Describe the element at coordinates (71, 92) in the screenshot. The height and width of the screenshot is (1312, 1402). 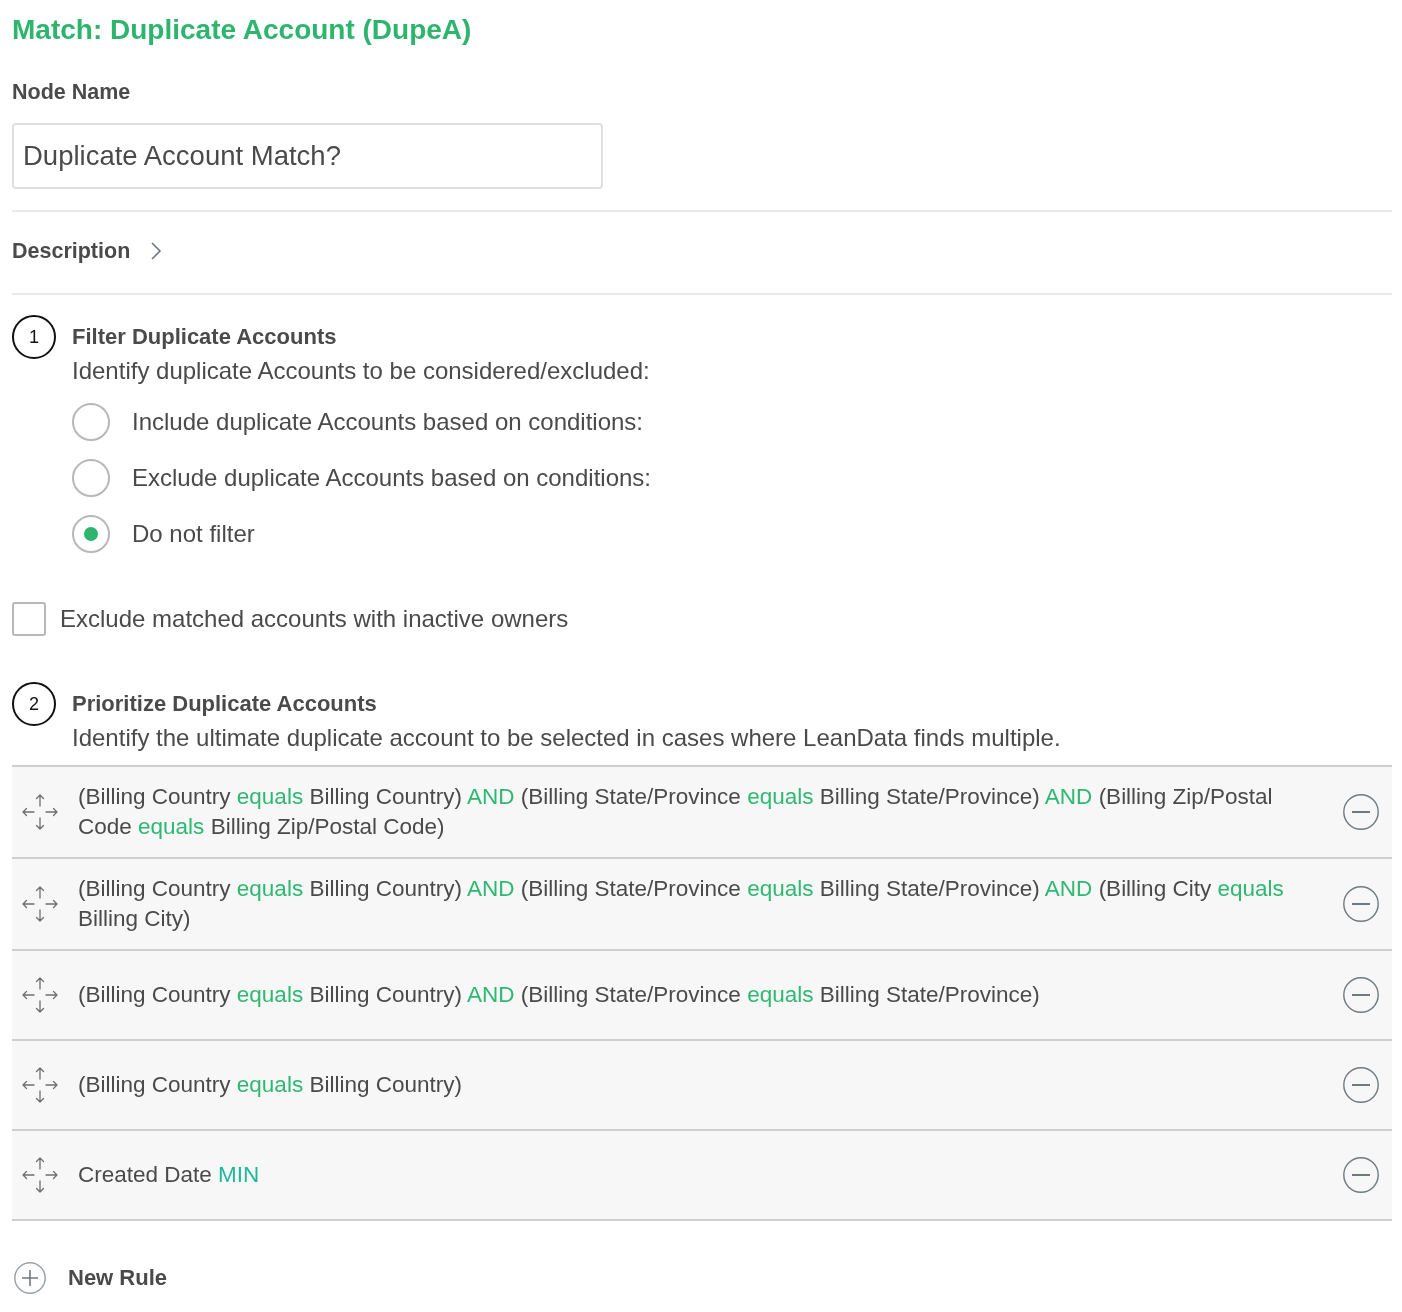
I see `field-label: Node Name` at that location.